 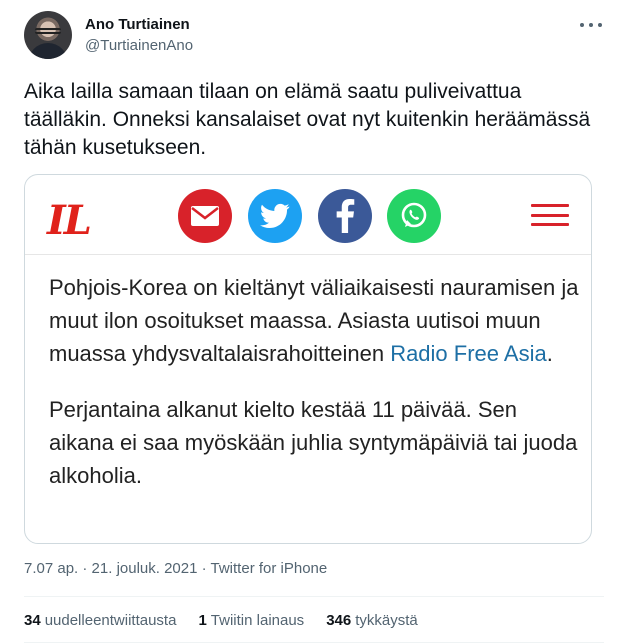 I want to click on author-name: Ano Turtiainen, so click(x=137, y=24).